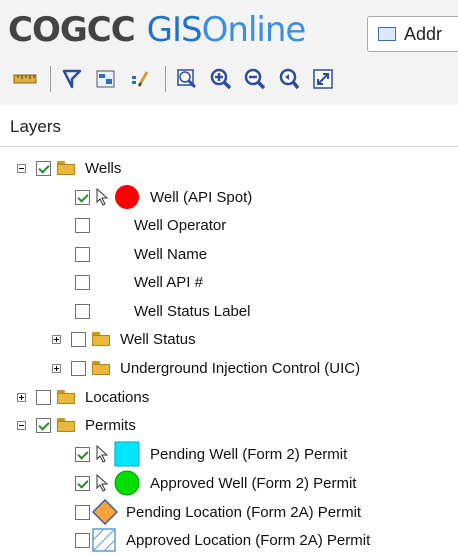 This screenshot has width=458, height=554. I want to click on layer-label-permits: Permits, so click(110, 425).